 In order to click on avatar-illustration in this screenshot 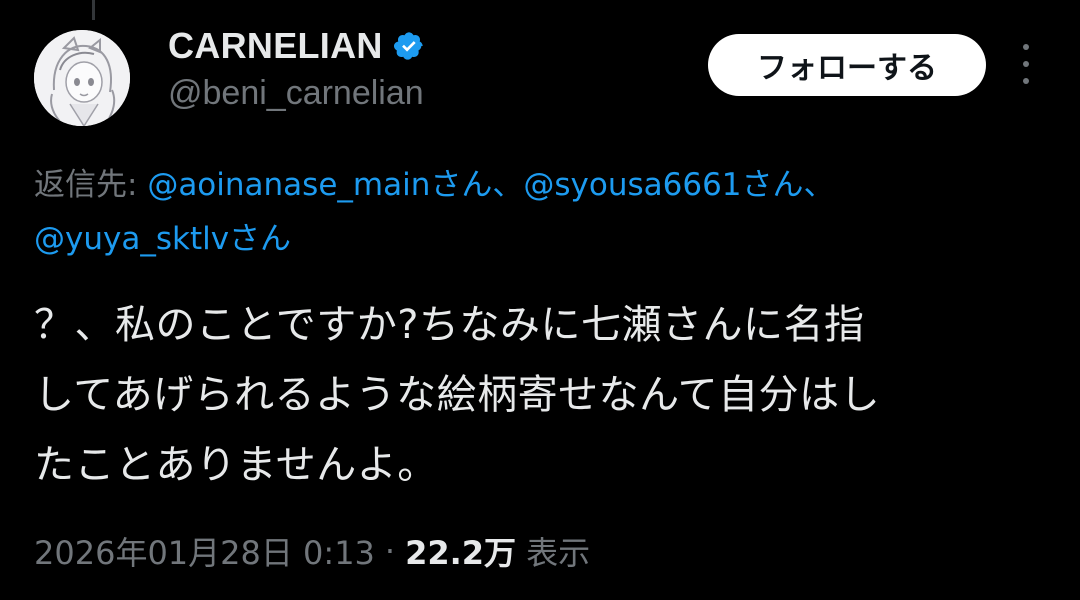, I will do `click(82, 78)`.